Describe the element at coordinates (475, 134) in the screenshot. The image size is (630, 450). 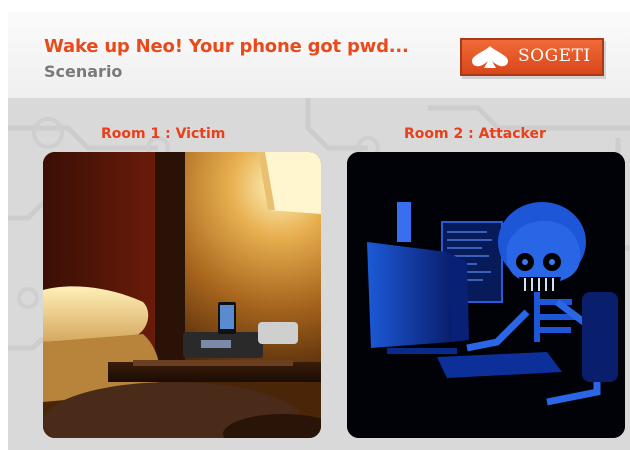
I see `room-2-label: Room 2 : Attacker` at that location.